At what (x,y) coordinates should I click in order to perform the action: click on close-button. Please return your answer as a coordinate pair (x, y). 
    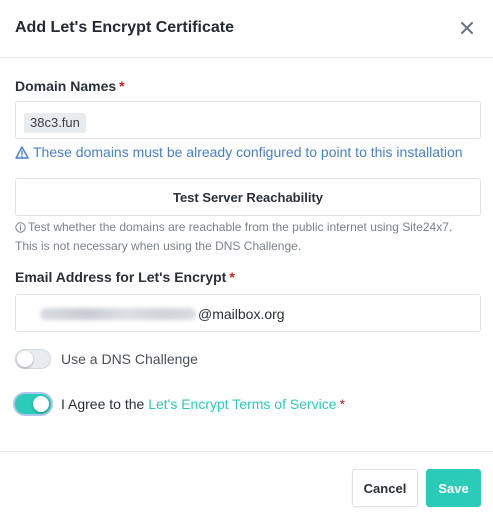
    Looking at the image, I should click on (467, 28).